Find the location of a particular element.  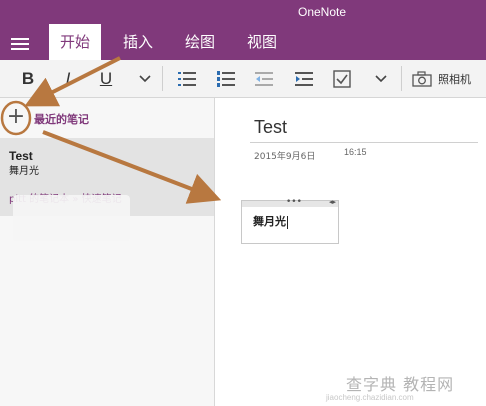

camera-icon is located at coordinates (422, 78).